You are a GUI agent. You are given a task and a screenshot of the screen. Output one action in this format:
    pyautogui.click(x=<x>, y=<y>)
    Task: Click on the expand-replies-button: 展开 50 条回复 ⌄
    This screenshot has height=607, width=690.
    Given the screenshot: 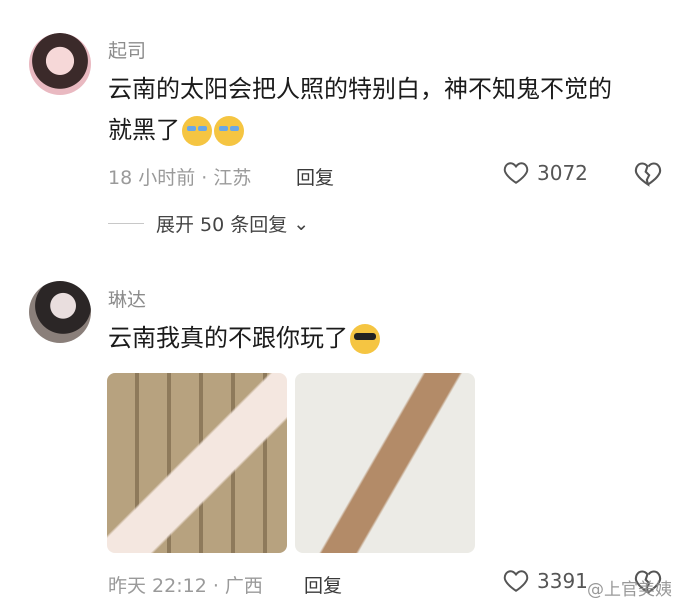 What is the action you would take?
    pyautogui.click(x=232, y=223)
    